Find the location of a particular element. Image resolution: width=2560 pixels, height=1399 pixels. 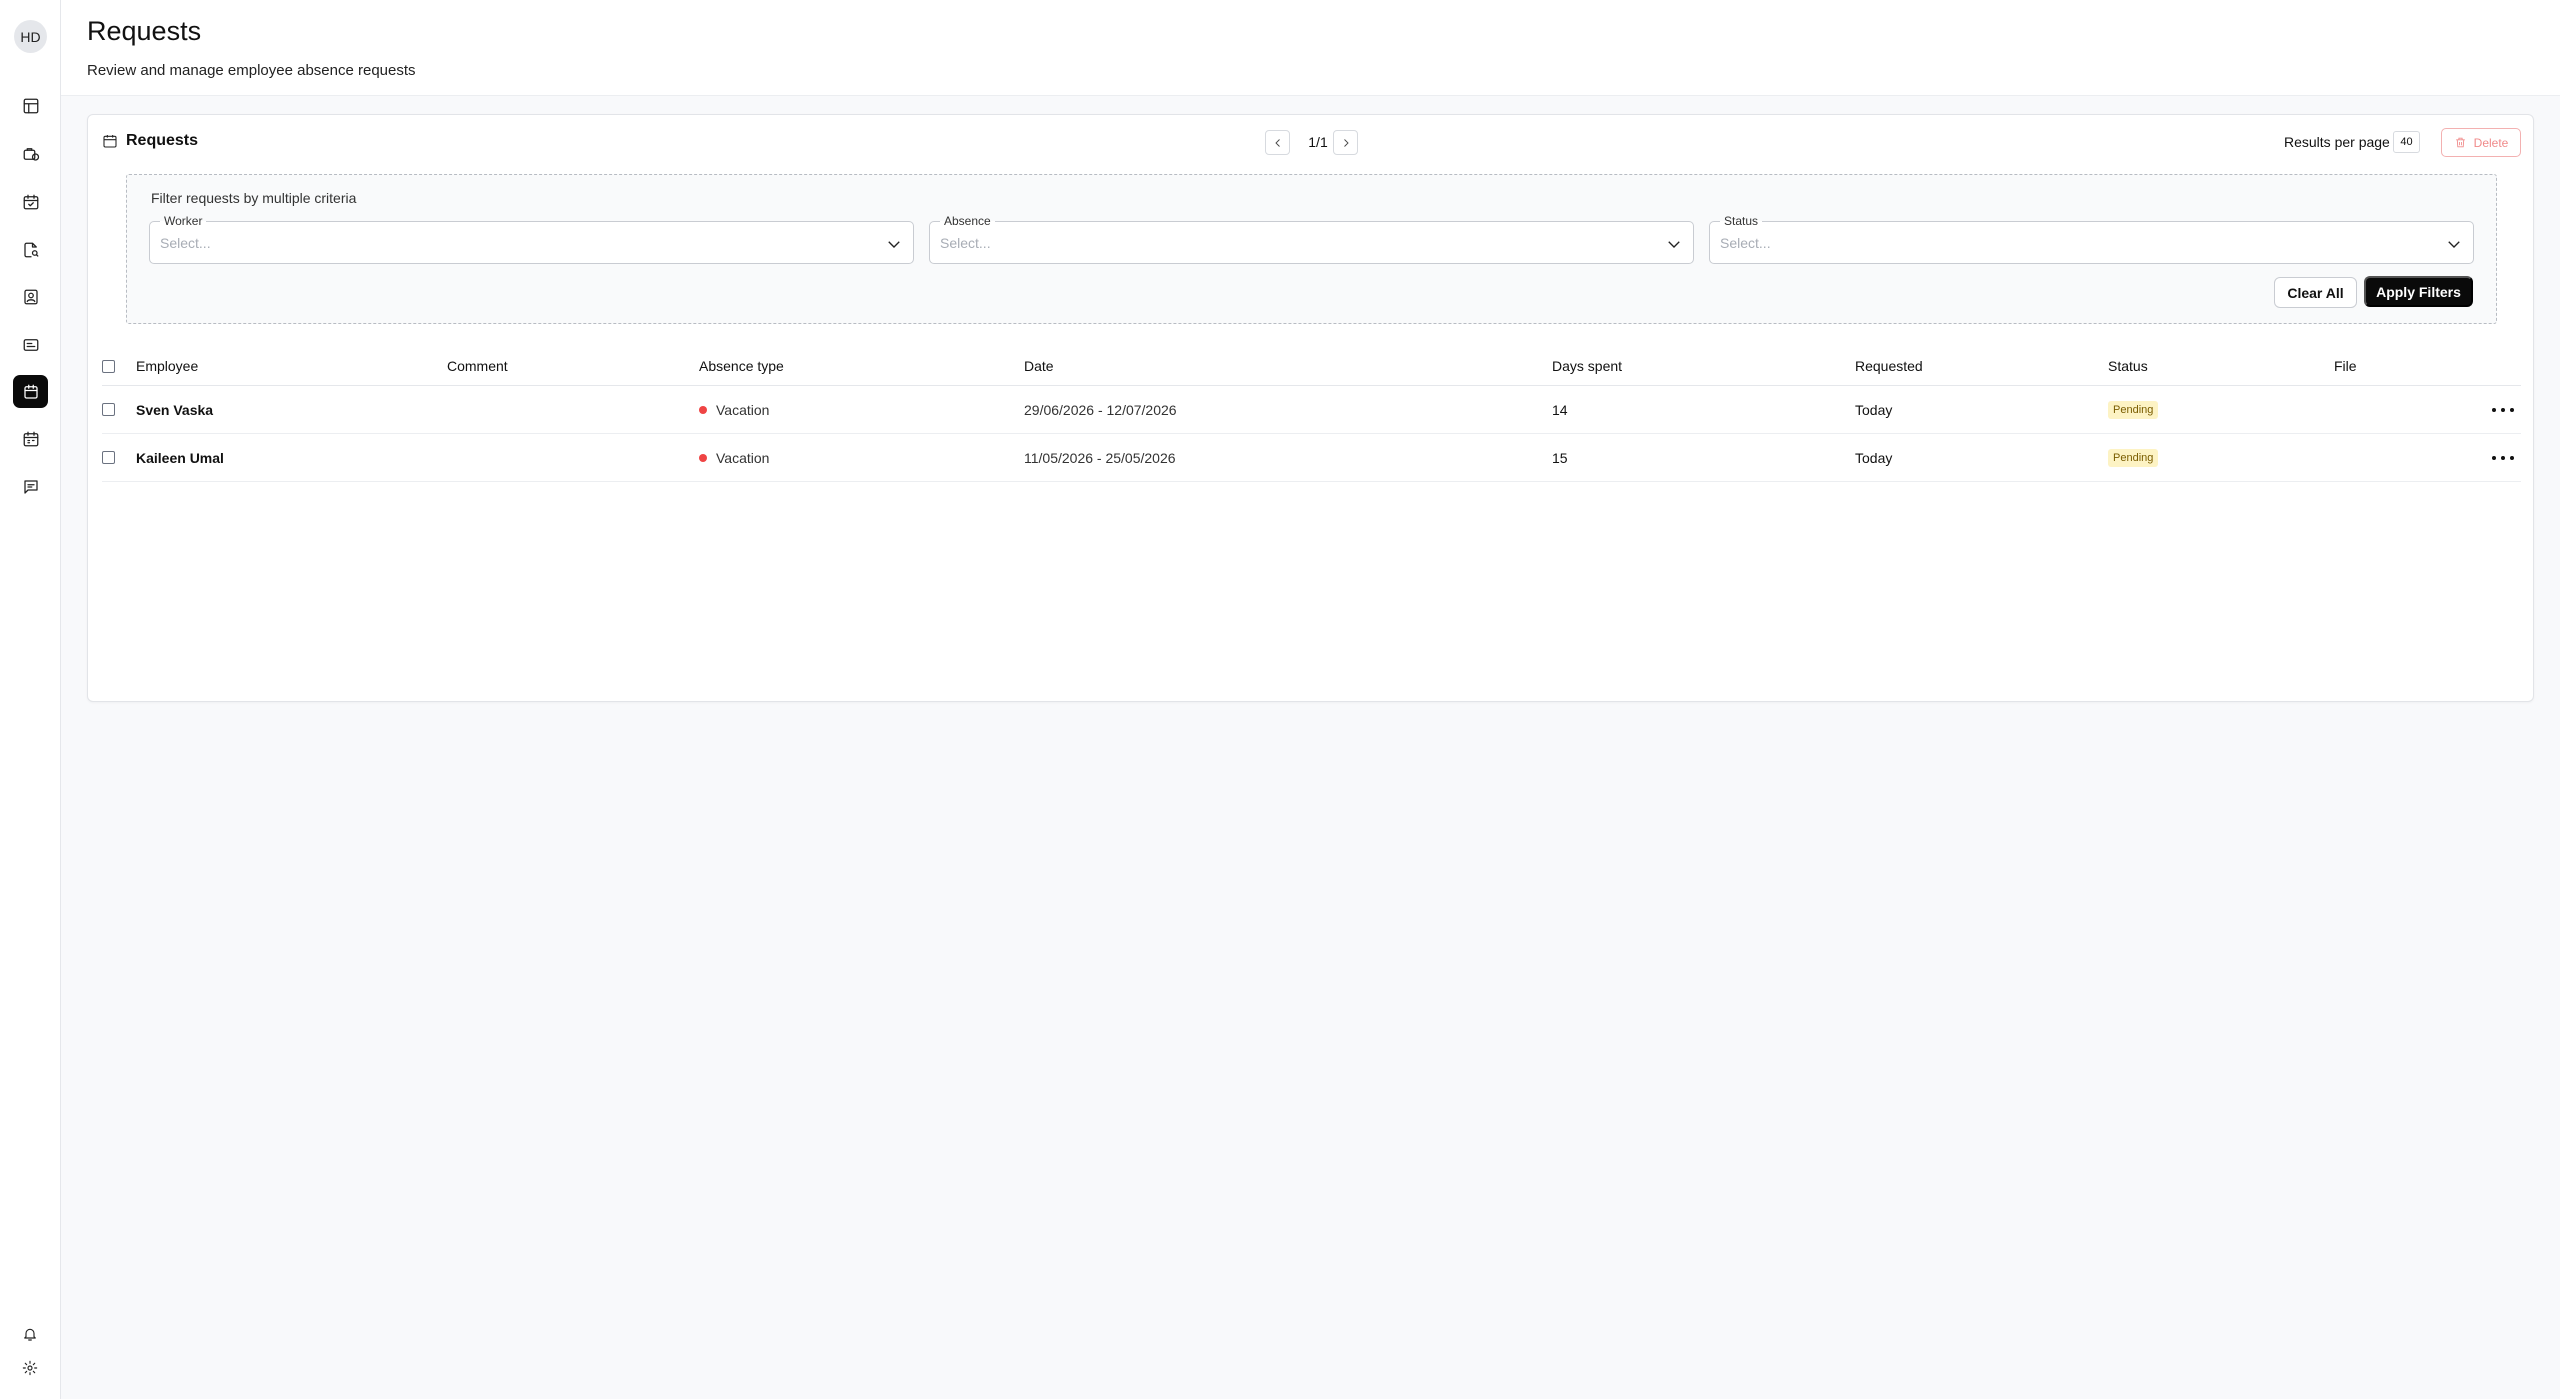

page-indicator: 1/1 is located at coordinates (1318, 142).